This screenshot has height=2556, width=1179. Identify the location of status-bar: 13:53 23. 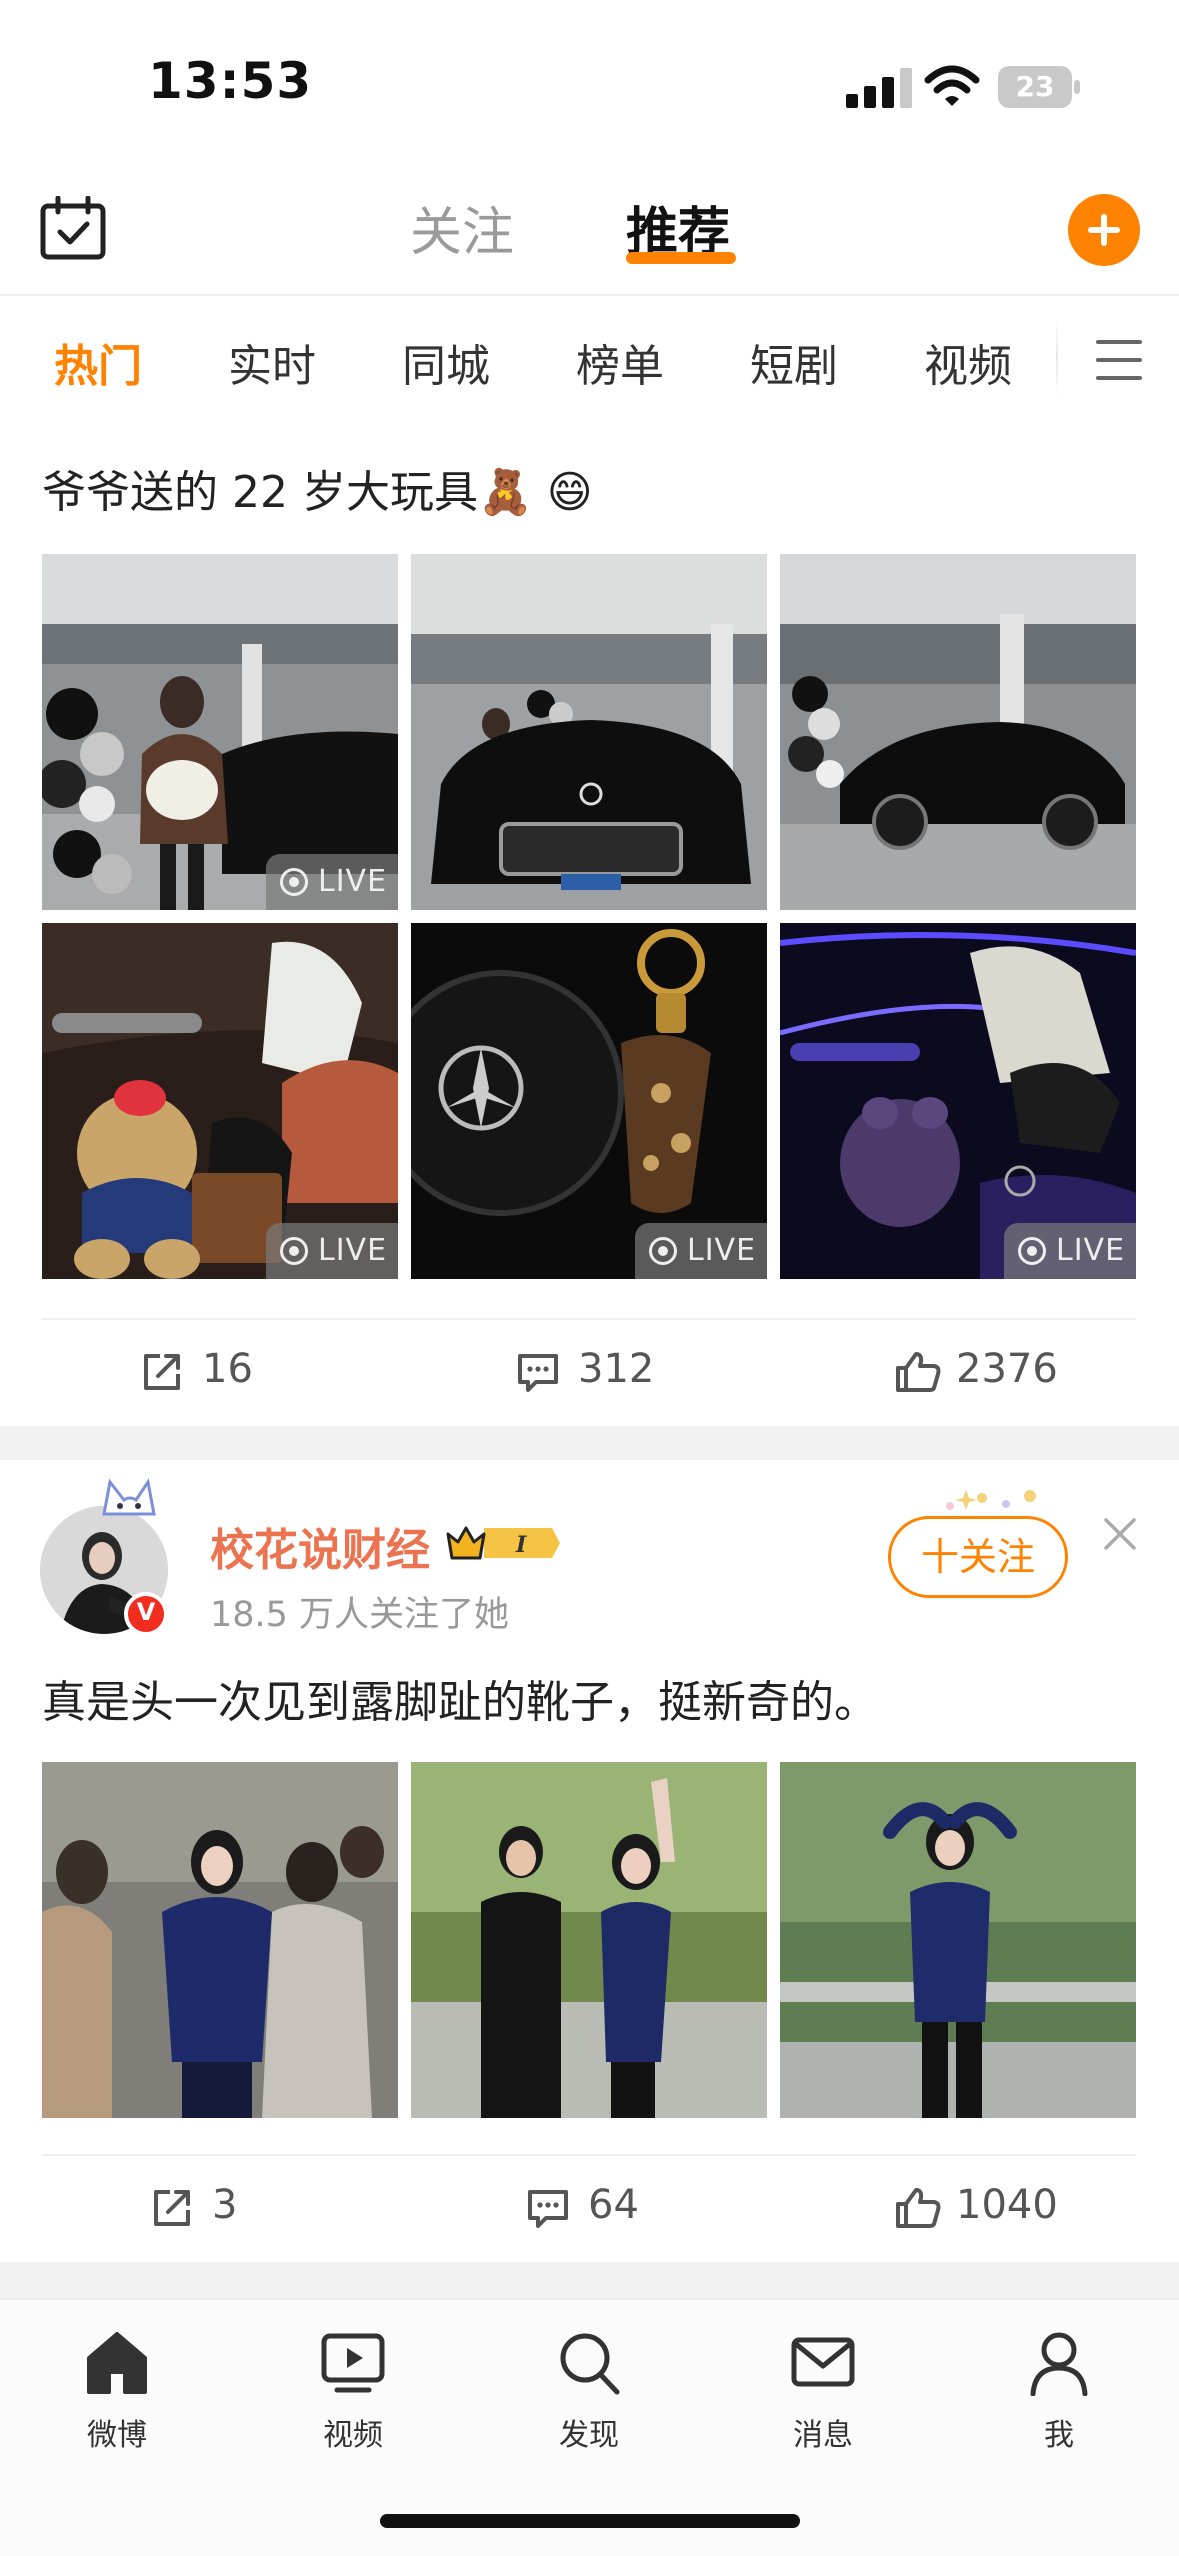
(589, 80).